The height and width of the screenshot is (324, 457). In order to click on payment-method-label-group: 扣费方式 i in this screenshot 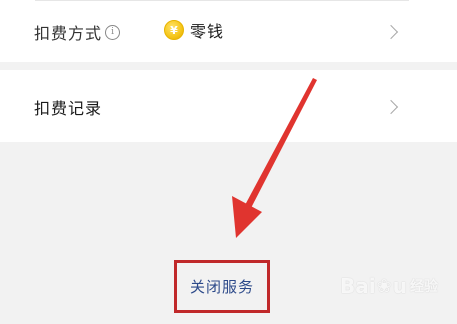, I will do `click(77, 32)`.